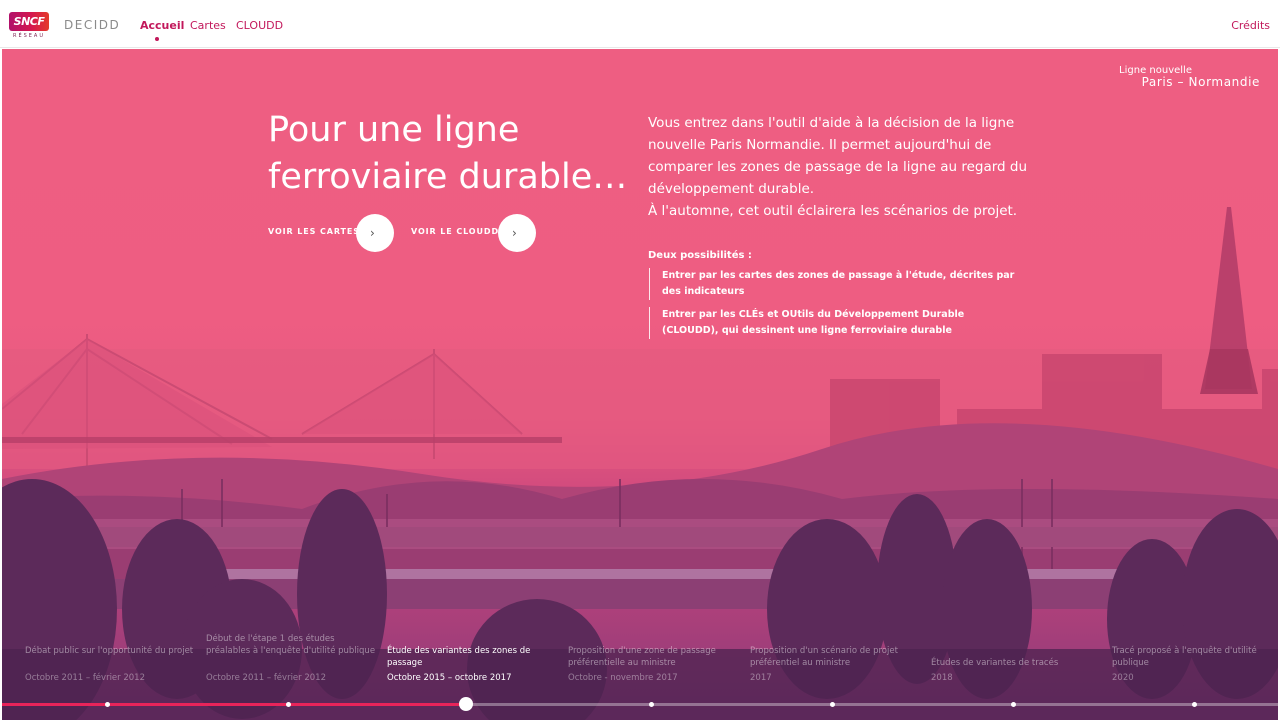 Image resolution: width=1280 pixels, height=720 pixels. What do you see at coordinates (29, 21) in the screenshot?
I see `sncf-logo-badge: SNCF` at bounding box center [29, 21].